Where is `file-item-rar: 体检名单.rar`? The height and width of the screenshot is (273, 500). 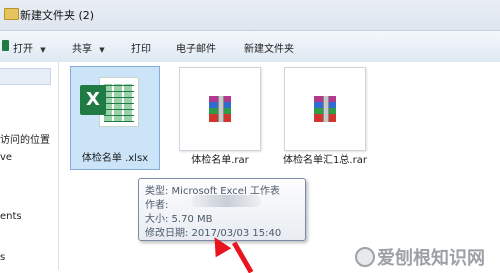 file-item-rar: 体检名单.rar is located at coordinates (220, 118).